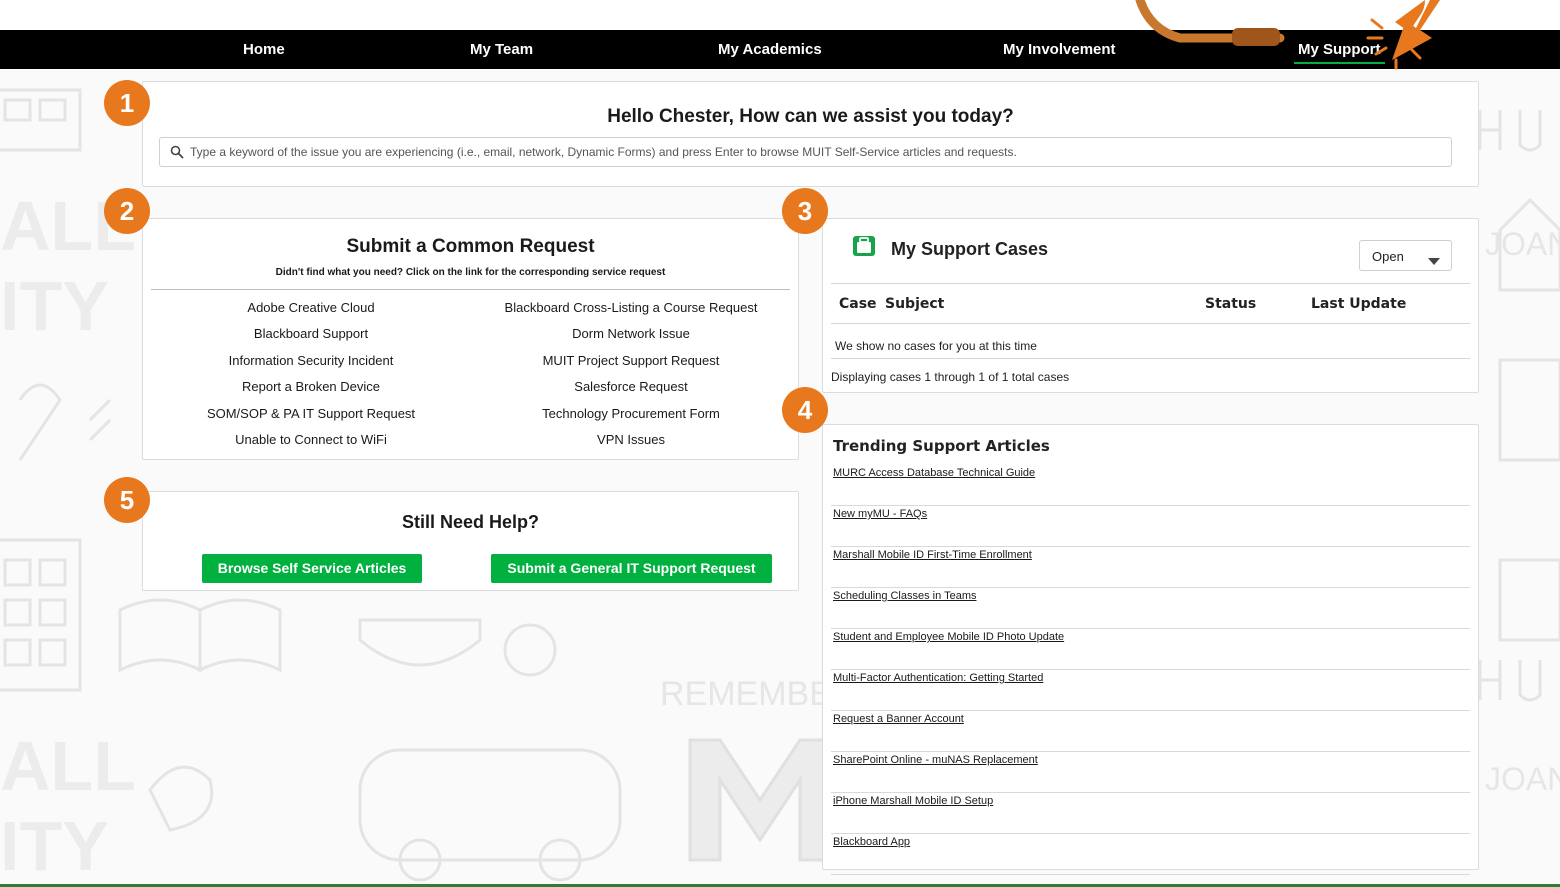  What do you see at coordinates (1434, 262) in the screenshot?
I see `chevron-down-icon` at bounding box center [1434, 262].